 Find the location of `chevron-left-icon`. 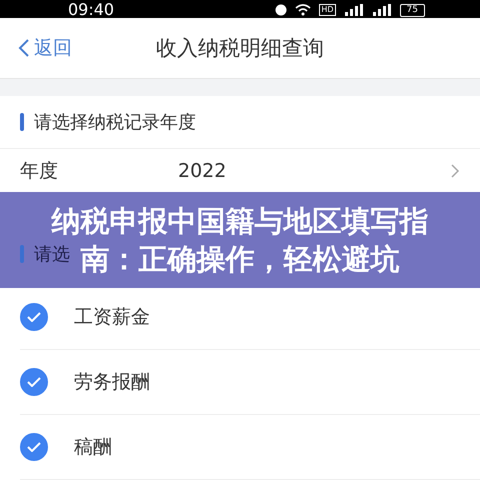

chevron-left-icon is located at coordinates (24, 48).